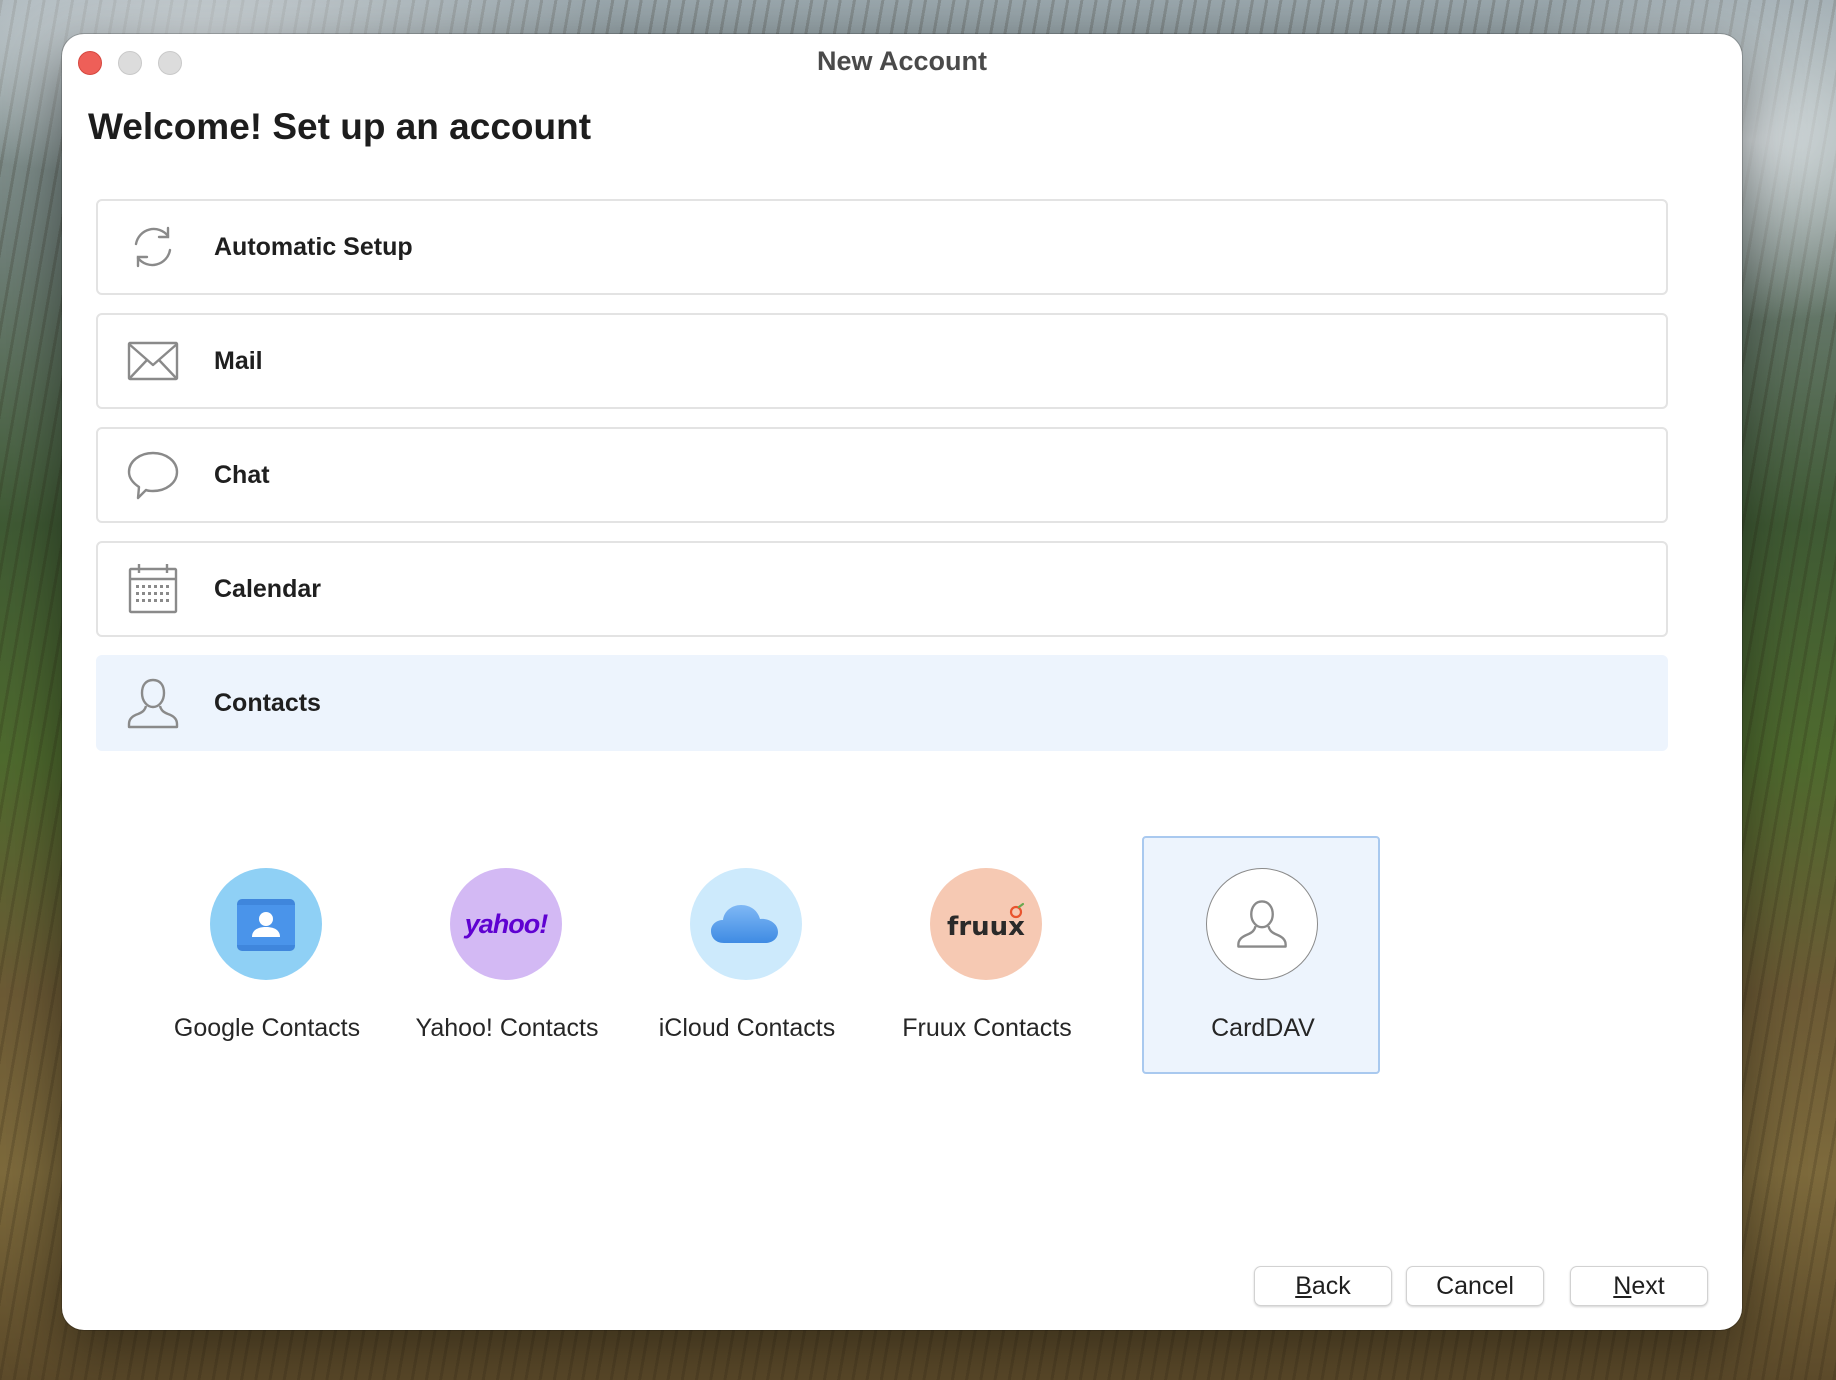 This screenshot has height=1380, width=1836. I want to click on category-mail: Mail, so click(882, 361).